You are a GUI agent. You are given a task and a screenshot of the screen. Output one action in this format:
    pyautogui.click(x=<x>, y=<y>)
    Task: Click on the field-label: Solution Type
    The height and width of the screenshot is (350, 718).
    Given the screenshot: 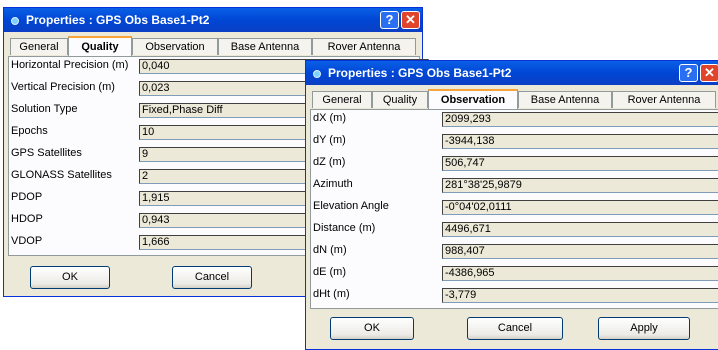 What is the action you would take?
    pyautogui.click(x=44, y=109)
    